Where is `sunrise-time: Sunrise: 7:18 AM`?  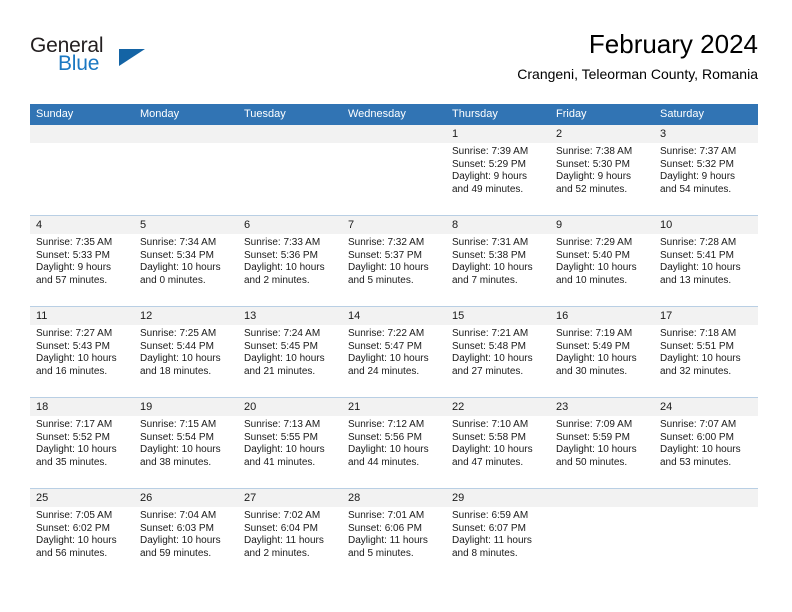 sunrise-time: Sunrise: 7:18 AM is located at coordinates (698, 333).